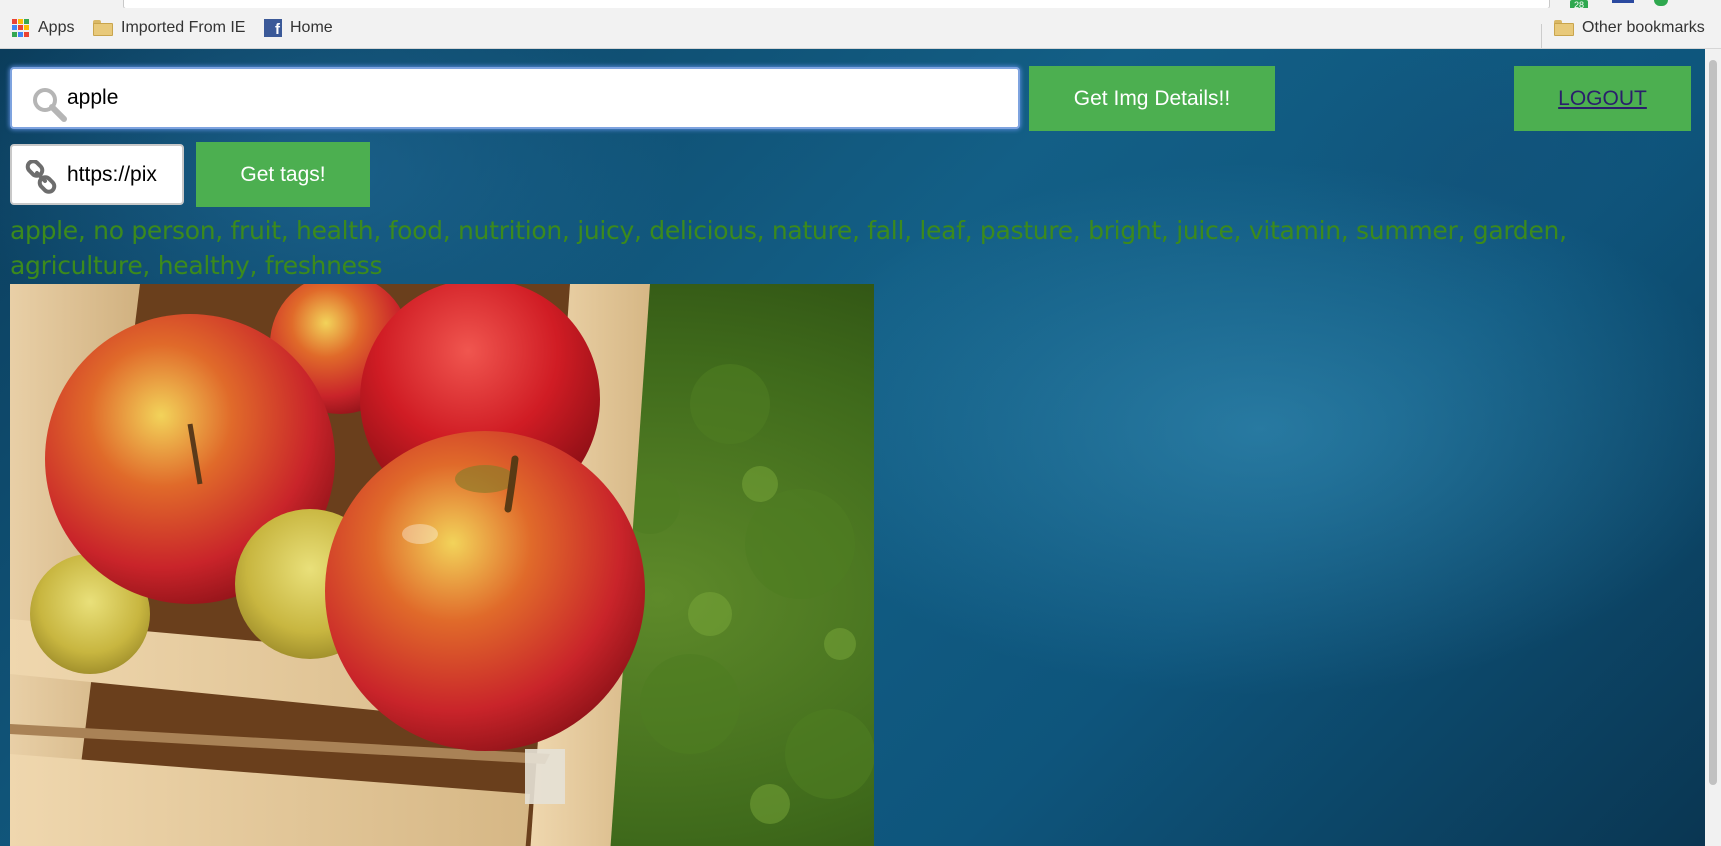 Image resolution: width=1721 pixels, height=846 pixels. I want to click on get-tags-button: Get tags!, so click(283, 174).